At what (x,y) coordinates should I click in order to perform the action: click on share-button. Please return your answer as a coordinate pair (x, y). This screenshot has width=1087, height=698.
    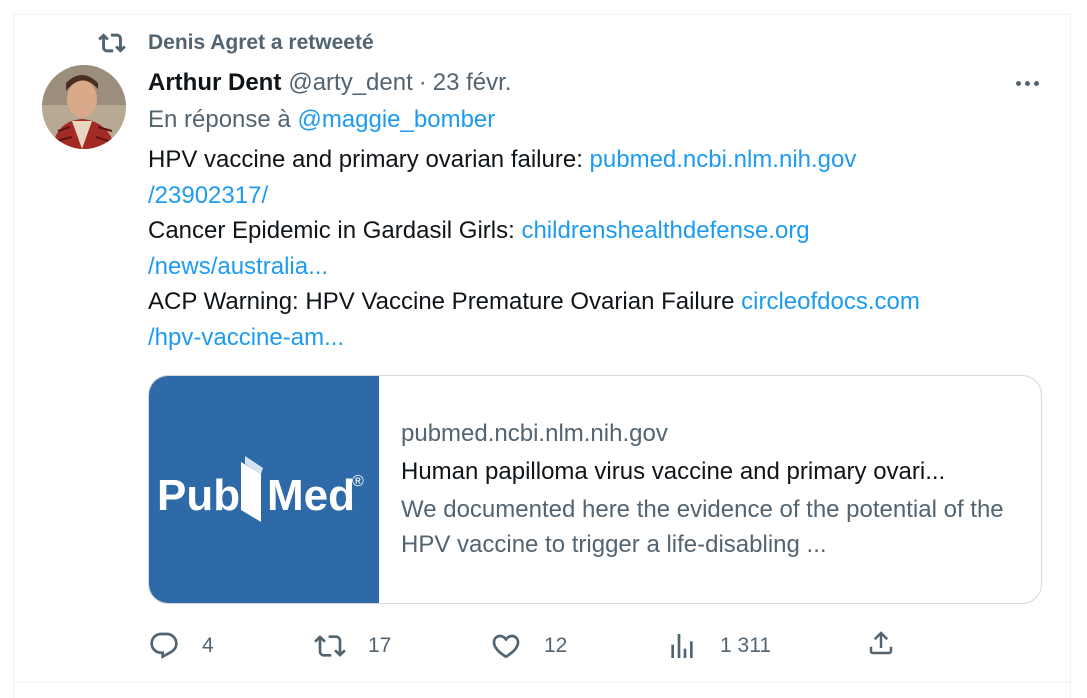
    Looking at the image, I should click on (881, 645).